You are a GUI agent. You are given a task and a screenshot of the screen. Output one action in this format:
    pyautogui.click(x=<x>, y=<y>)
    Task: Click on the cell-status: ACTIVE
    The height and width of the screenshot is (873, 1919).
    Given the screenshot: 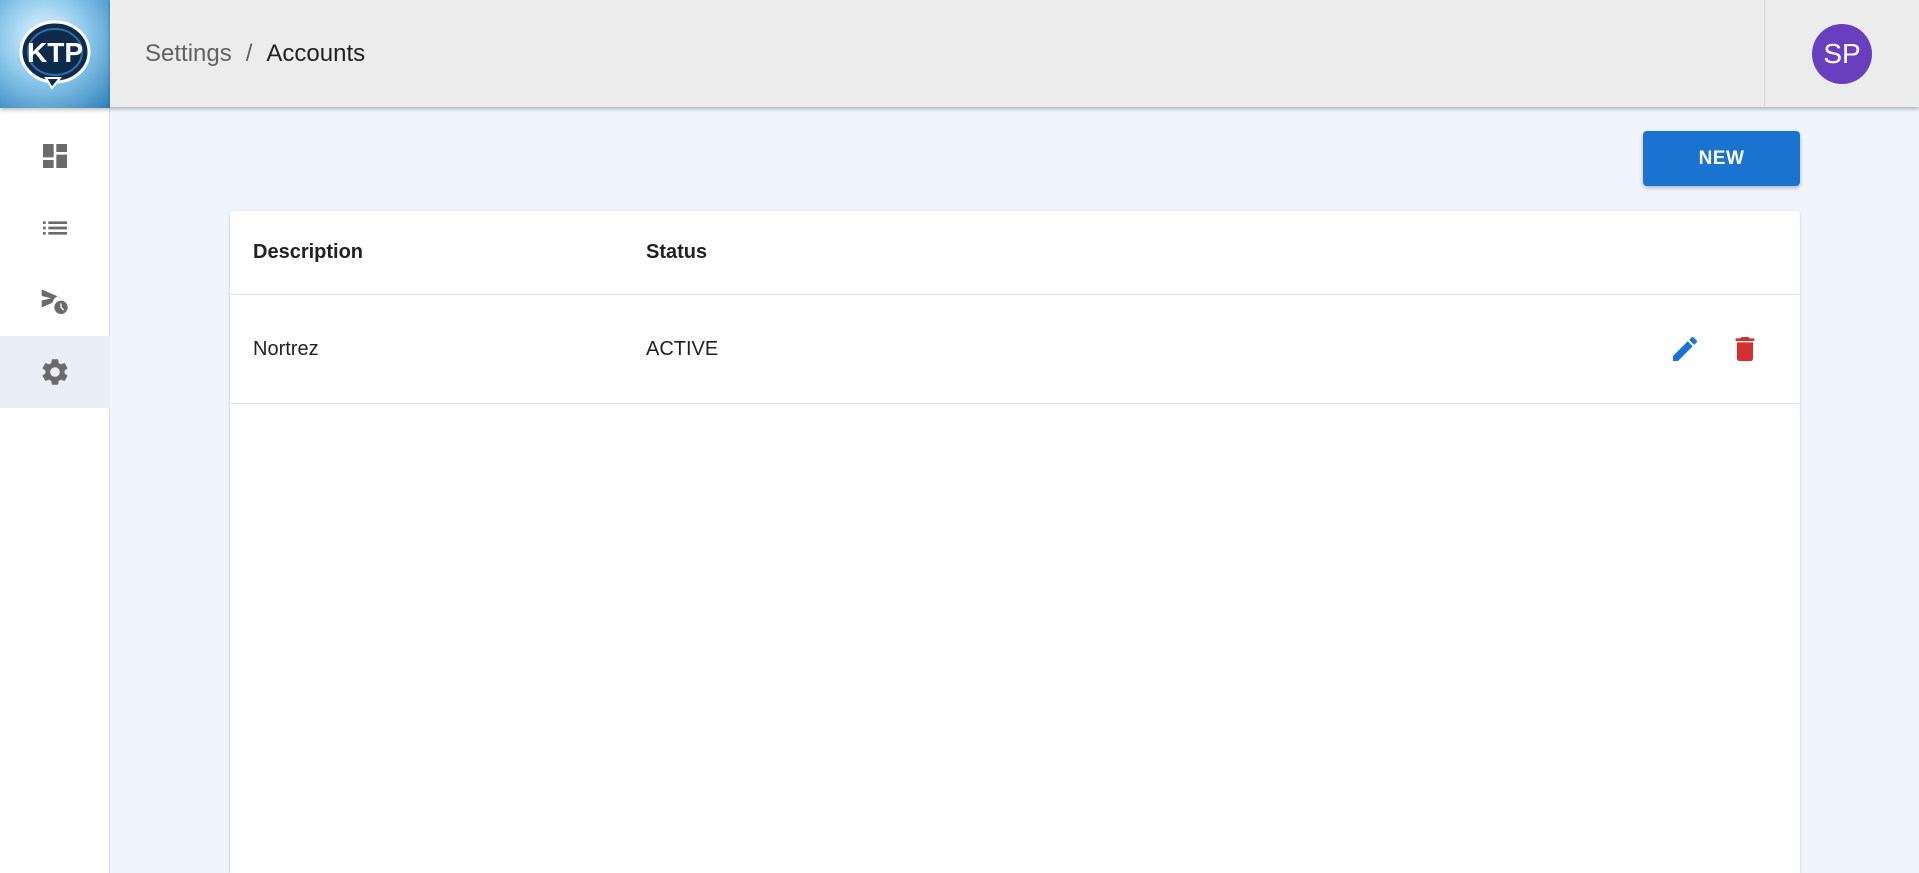 What is the action you would take?
    pyautogui.click(x=682, y=348)
    